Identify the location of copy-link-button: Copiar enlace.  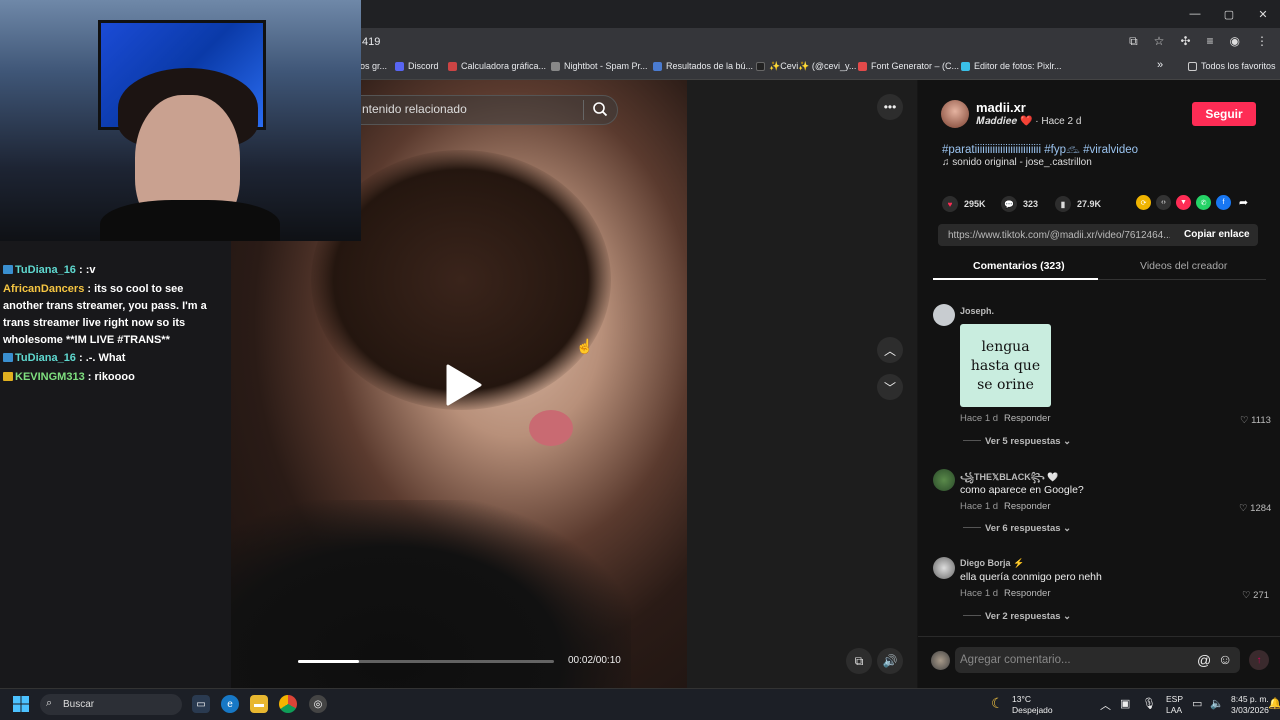
(1217, 234).